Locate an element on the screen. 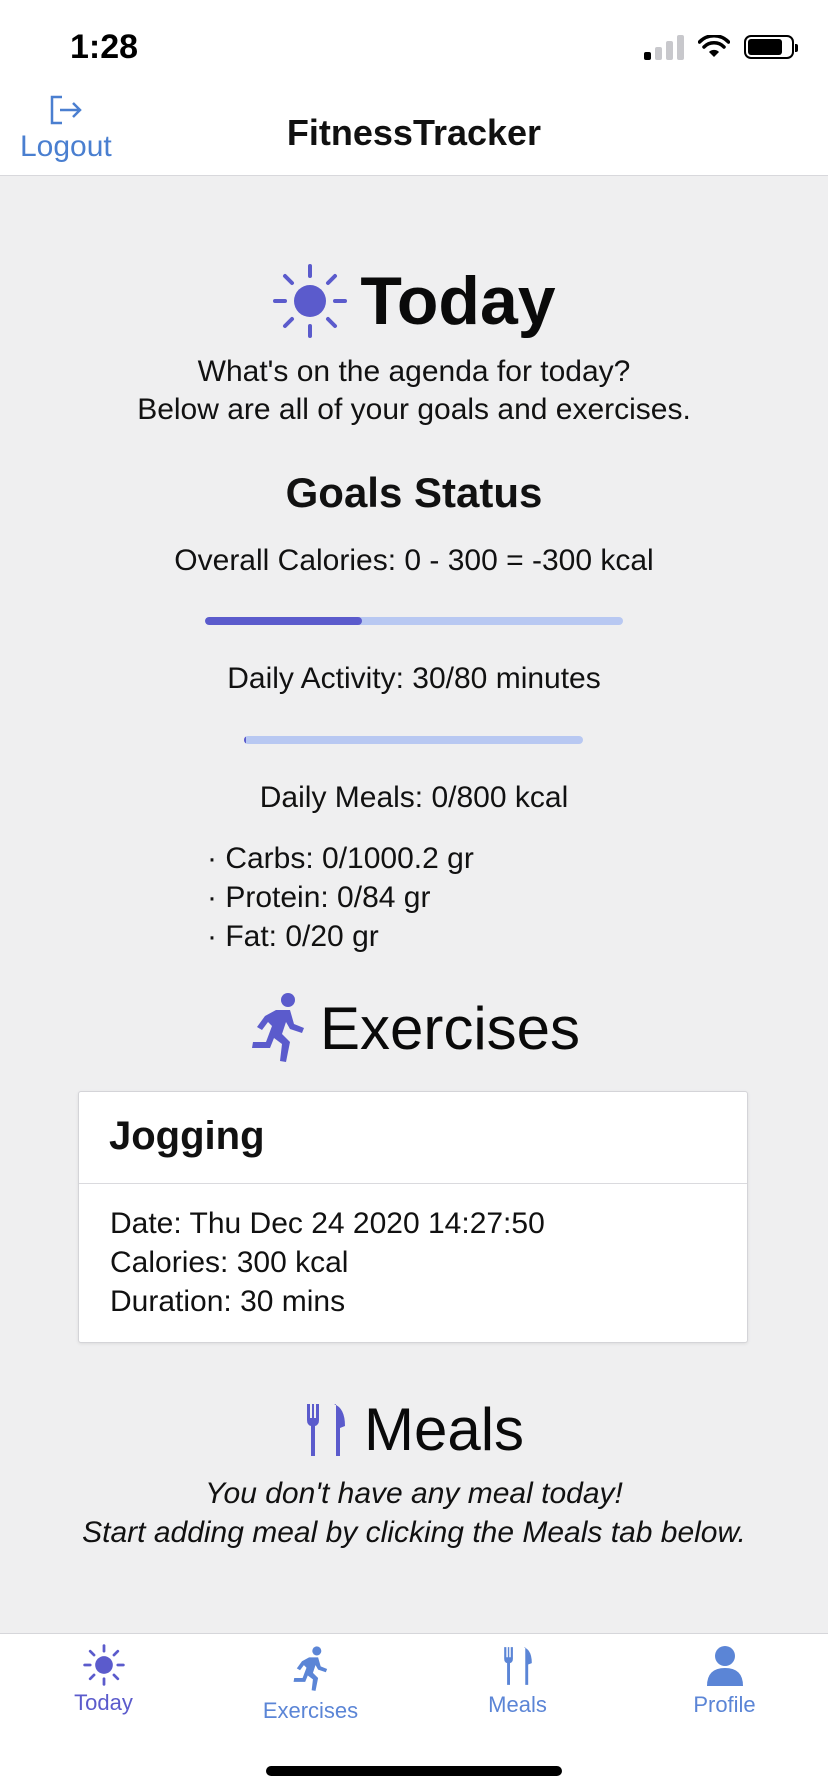  tab-exercises: Exercises is located at coordinates (310, 1689).